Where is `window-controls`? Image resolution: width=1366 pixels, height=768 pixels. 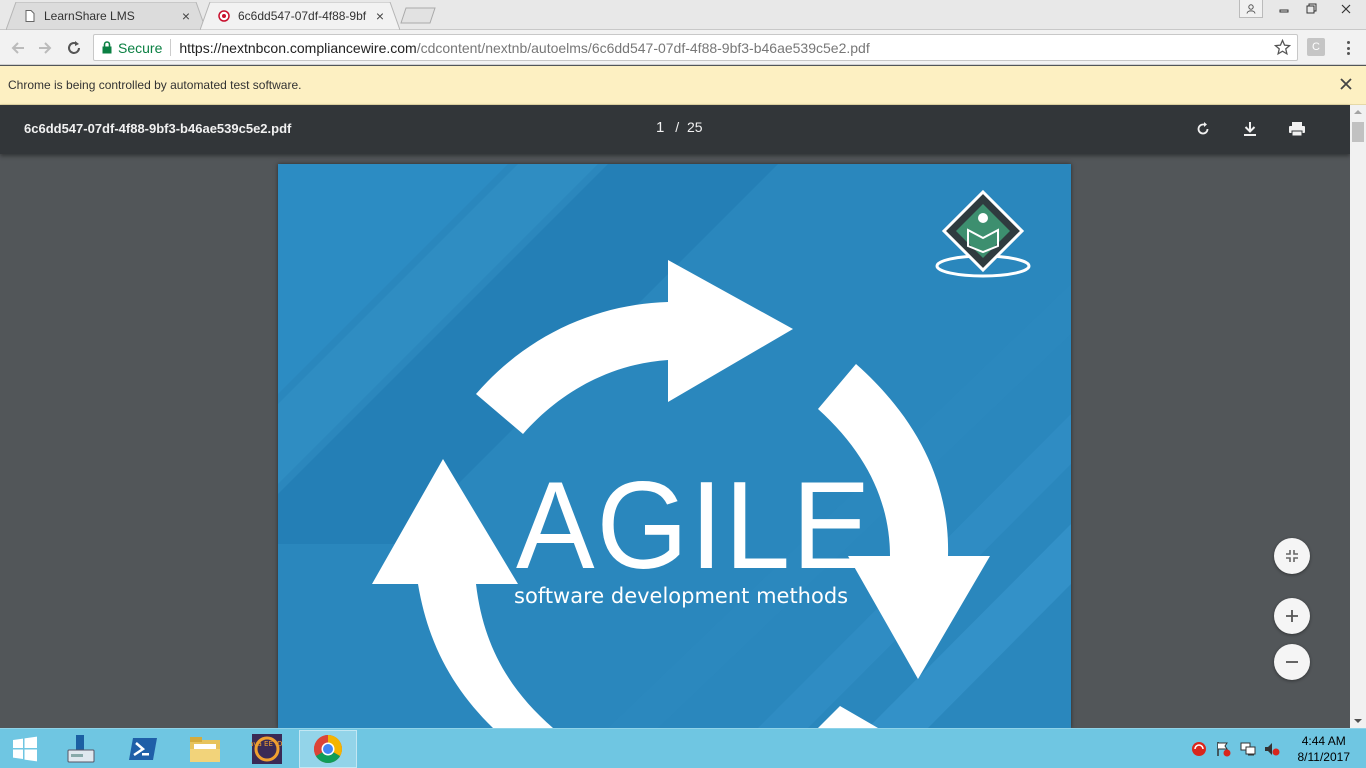
window-controls is located at coordinates (1318, 10).